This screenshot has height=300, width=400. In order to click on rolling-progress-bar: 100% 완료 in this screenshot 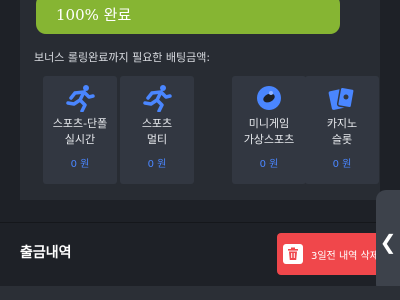, I will do `click(188, 17)`.